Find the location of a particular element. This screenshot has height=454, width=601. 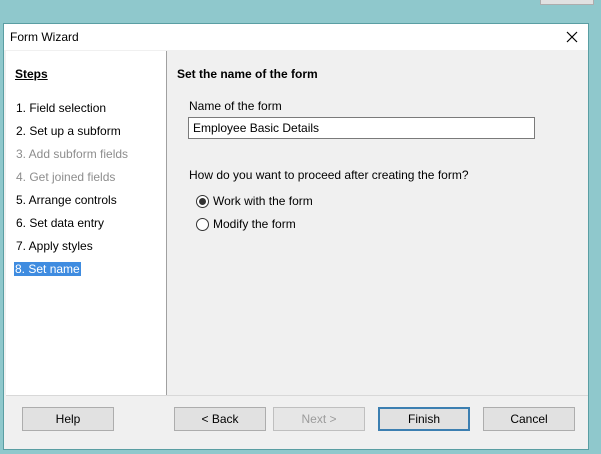

step-set-up-subform: 2. Set up a subform is located at coordinates (68, 131).